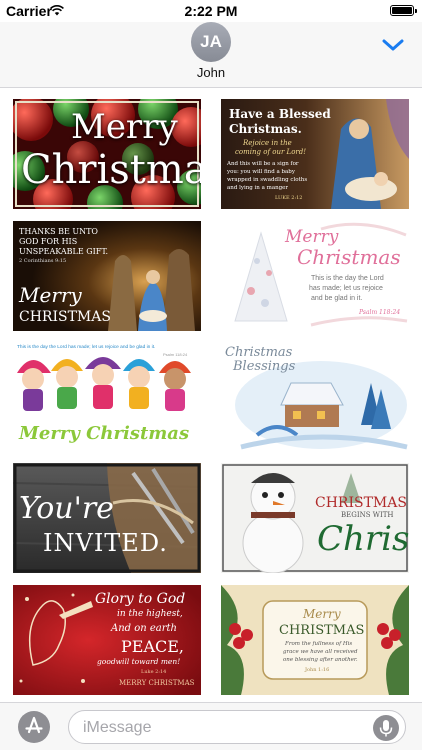 Image resolution: width=422 pixels, height=750 pixels. Describe the element at coordinates (144, 628) in the screenshot. I see `sticker-line-3: And on earth` at that location.